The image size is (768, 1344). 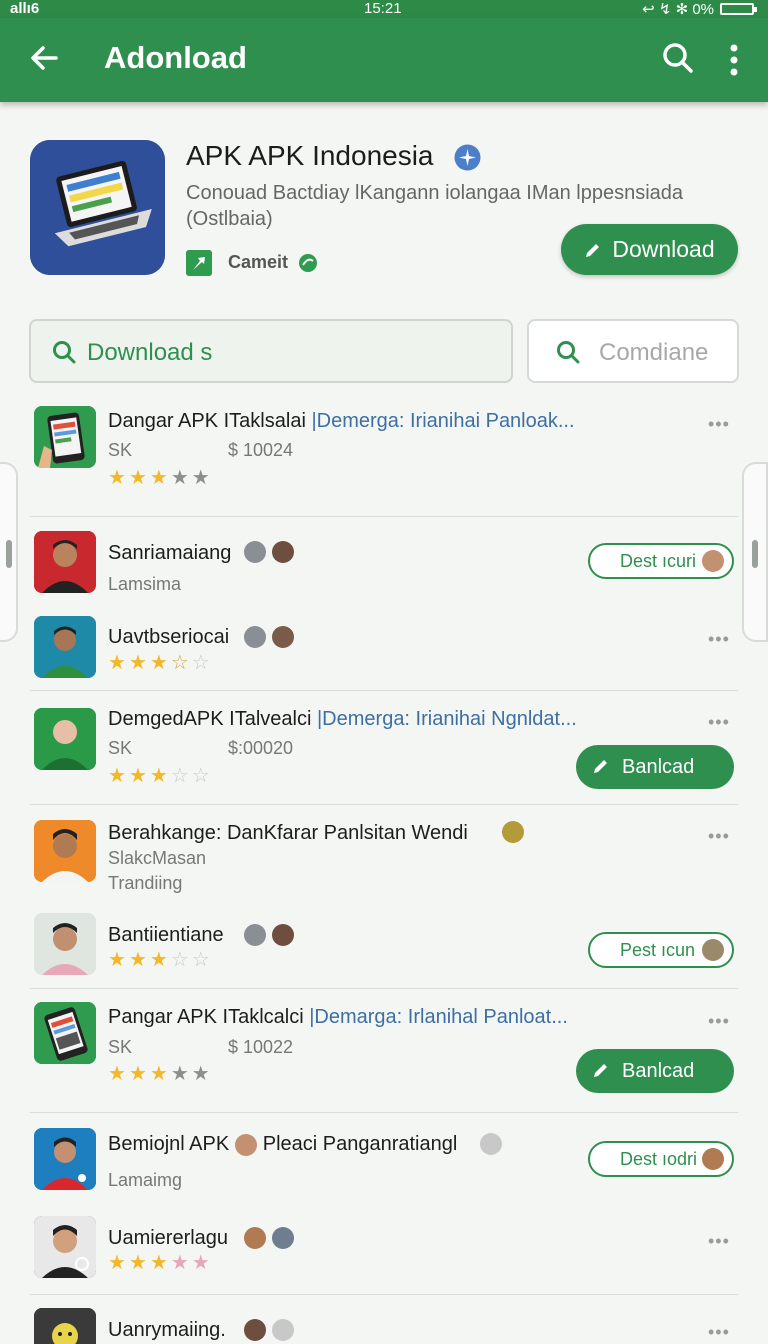 I want to click on row-title: Sanriamaiang, so click(x=169, y=553).